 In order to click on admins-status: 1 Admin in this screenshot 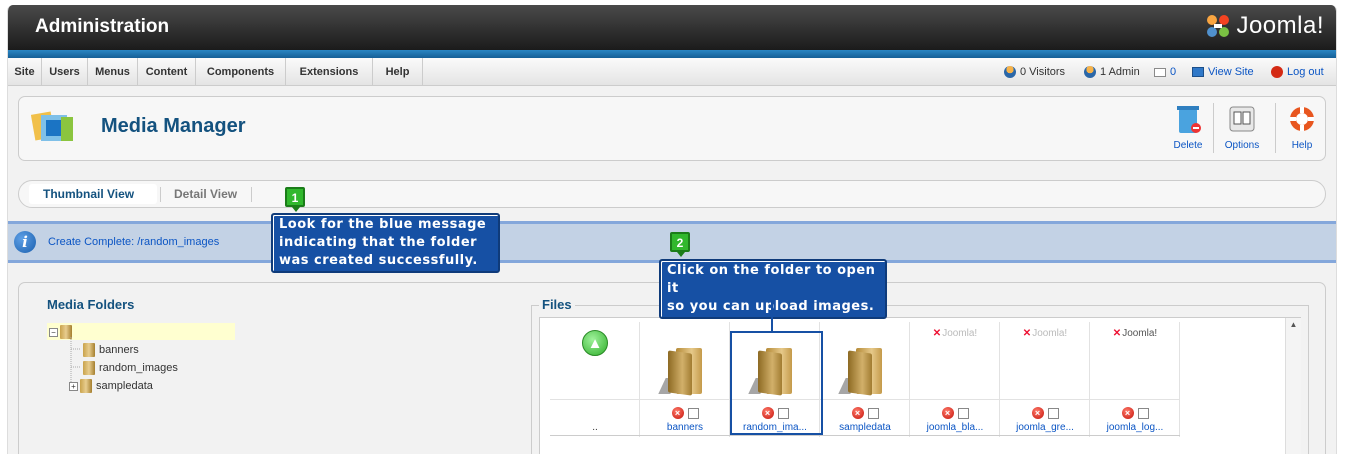, I will do `click(1112, 72)`.